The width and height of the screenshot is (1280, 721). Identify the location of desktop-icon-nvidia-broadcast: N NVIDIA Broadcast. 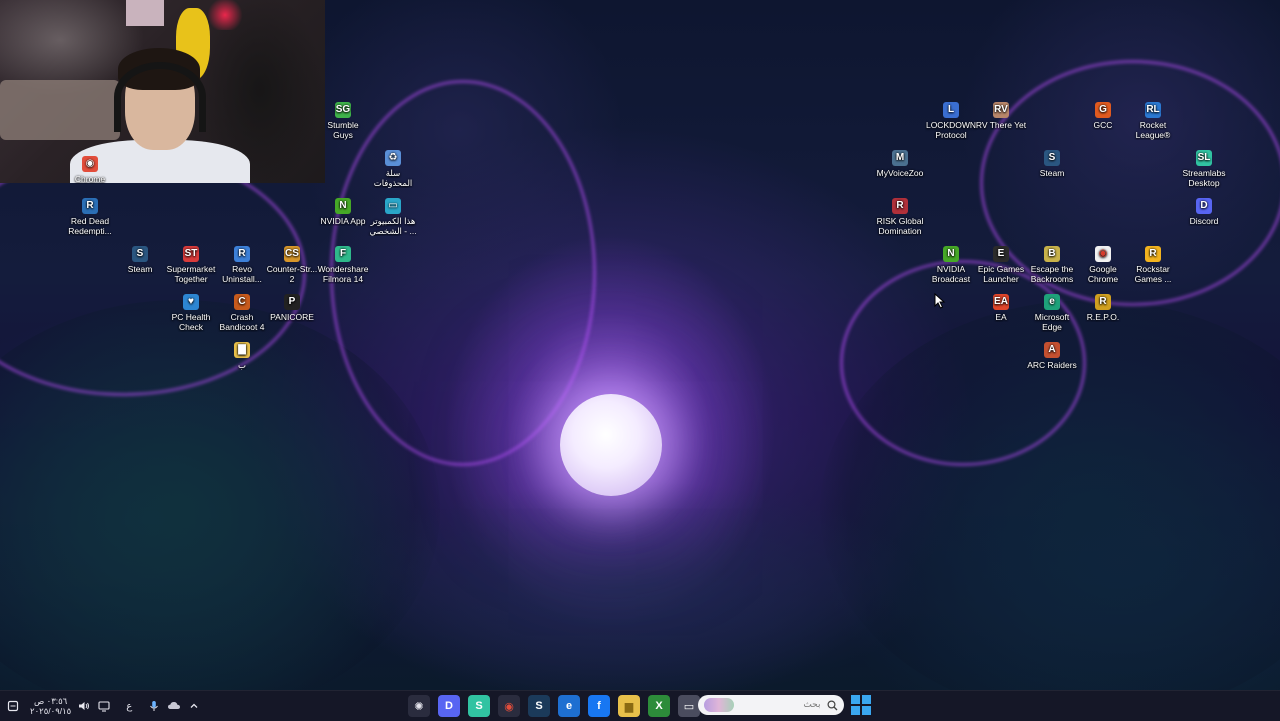
(951, 265).